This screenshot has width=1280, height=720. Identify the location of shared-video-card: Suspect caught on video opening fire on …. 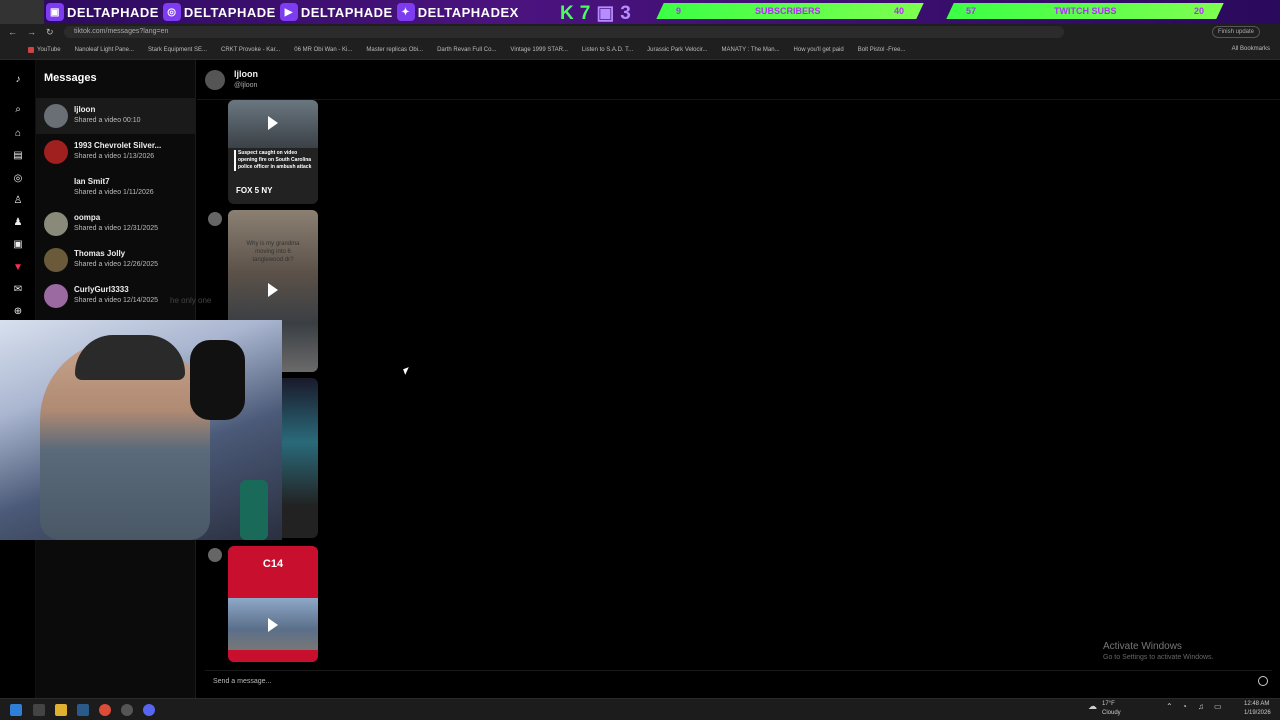
(273, 152).